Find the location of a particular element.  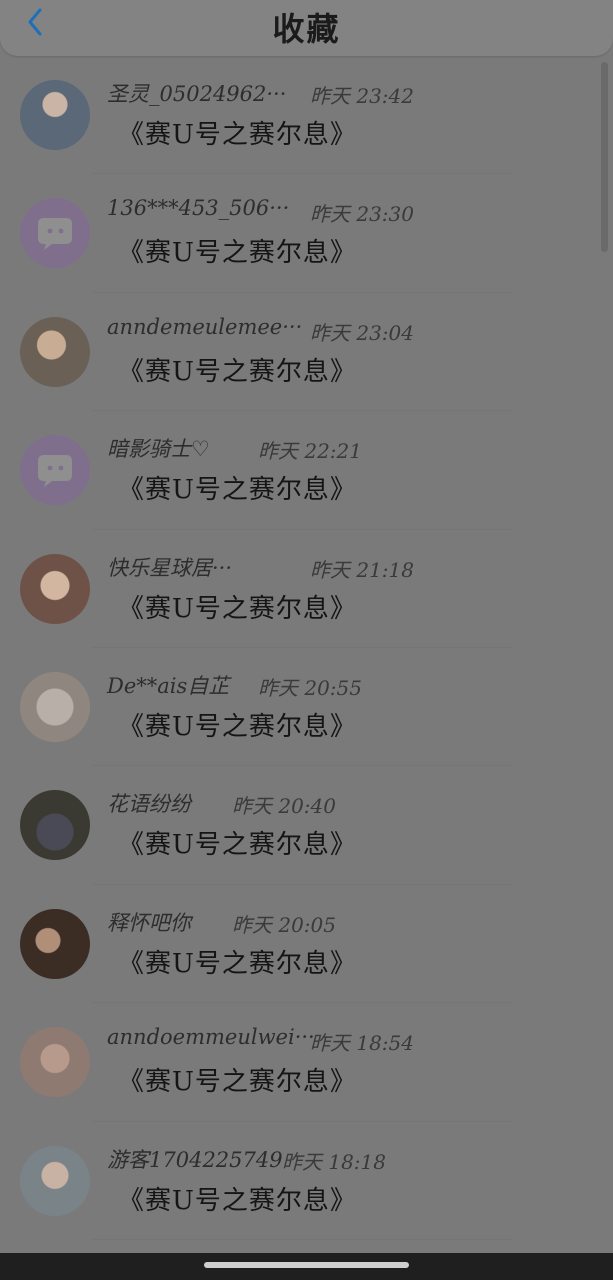

list-item: De**ais自芷 昨天 20:55 《赛U号之赛尔息》 is located at coordinates (299, 707).